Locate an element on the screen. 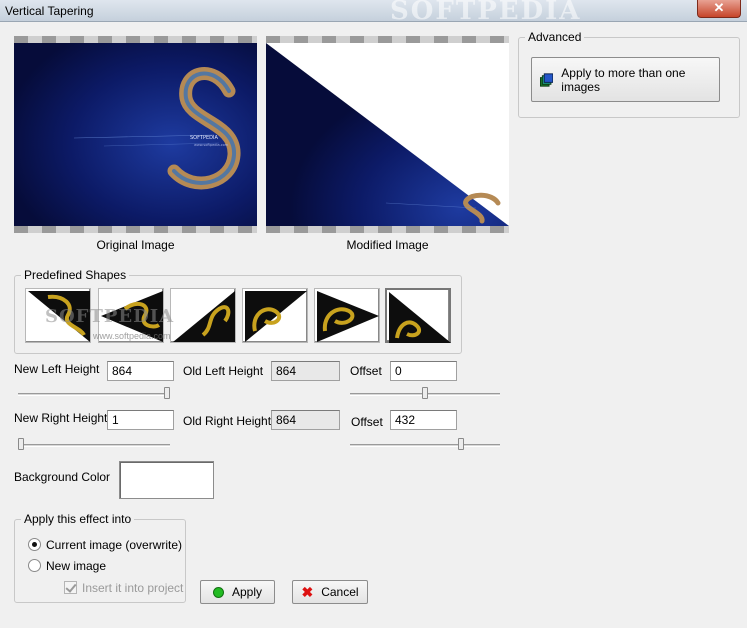  advanced-group: Advanced Apply to more than one images is located at coordinates (629, 74).